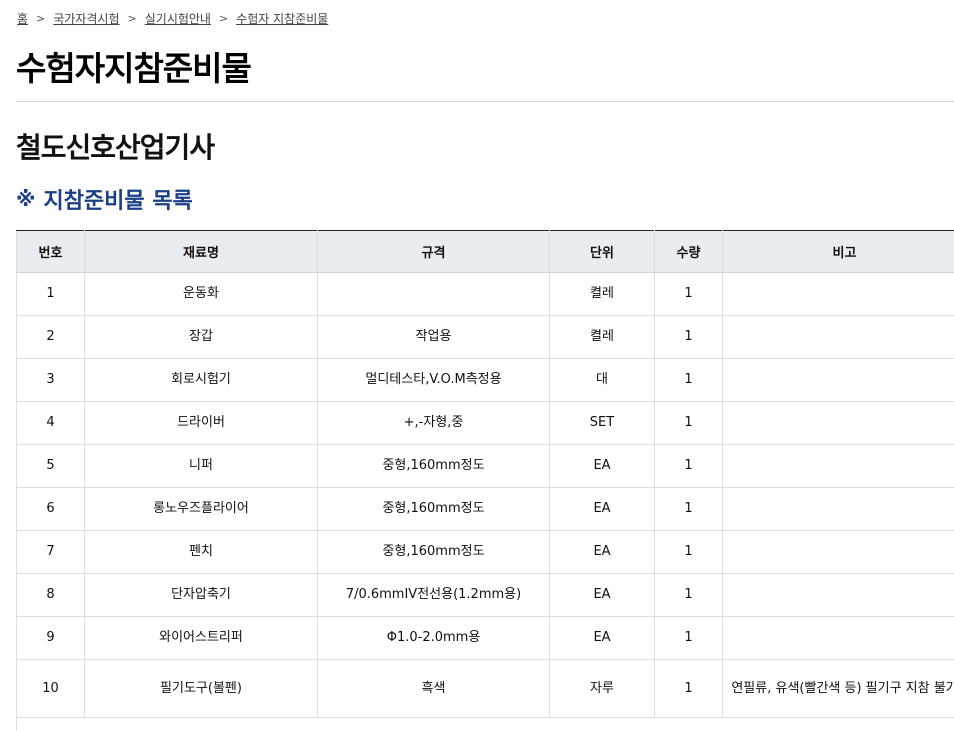  I want to click on header-number: 번호, so click(50, 251).